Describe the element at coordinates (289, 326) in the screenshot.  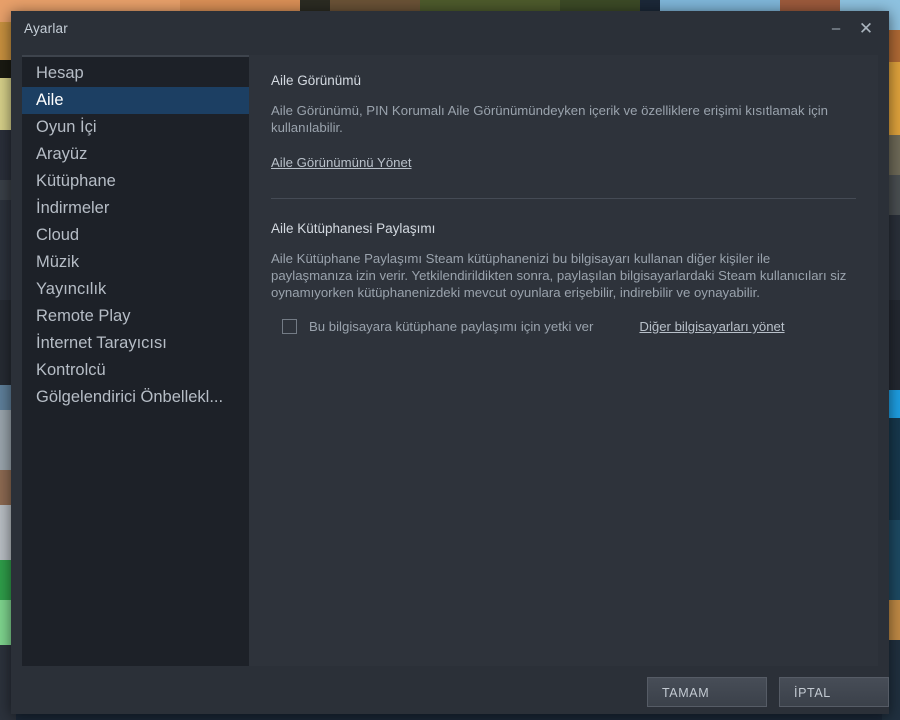
I see `authorize-sharing-checkbox` at that location.